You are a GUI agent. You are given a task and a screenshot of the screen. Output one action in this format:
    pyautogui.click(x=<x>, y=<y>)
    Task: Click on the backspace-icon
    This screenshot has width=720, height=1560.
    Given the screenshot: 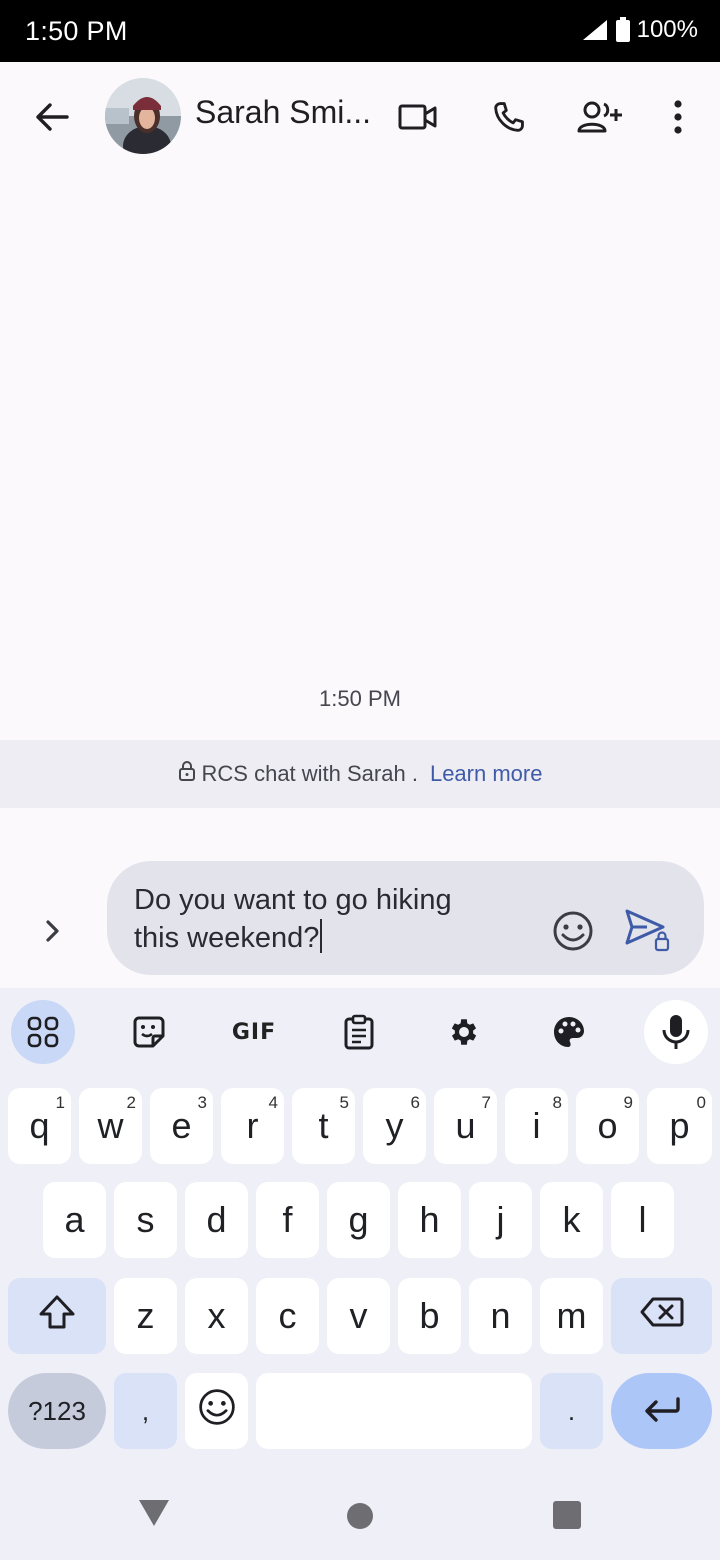 What is the action you would take?
    pyautogui.click(x=662, y=1316)
    